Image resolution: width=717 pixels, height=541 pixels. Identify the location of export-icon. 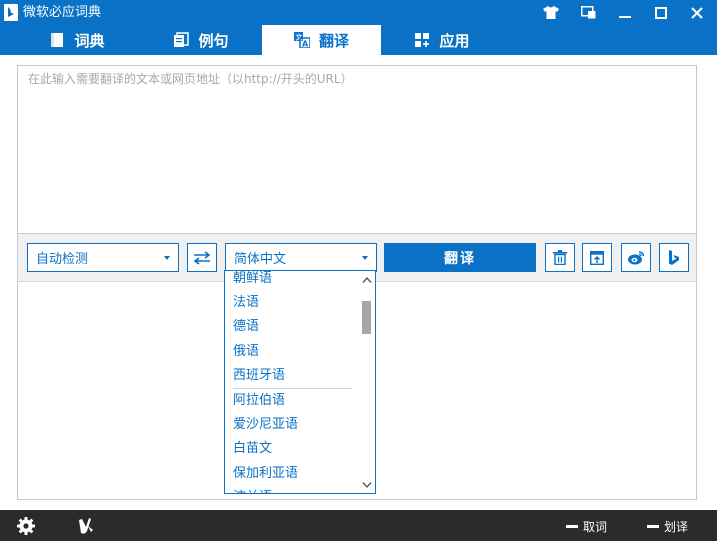
(597, 257).